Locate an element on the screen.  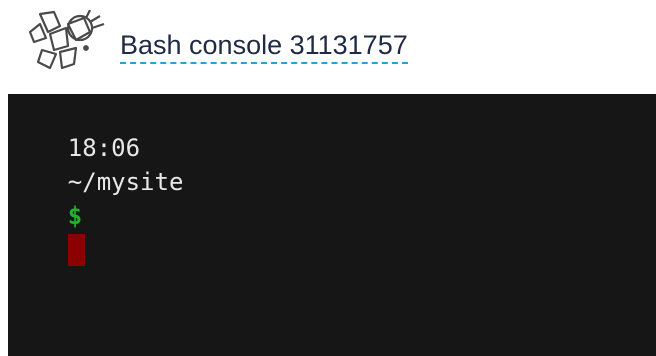
prompt-line: 18:06 ~/mysite $ is located at coordinates (96, 181).